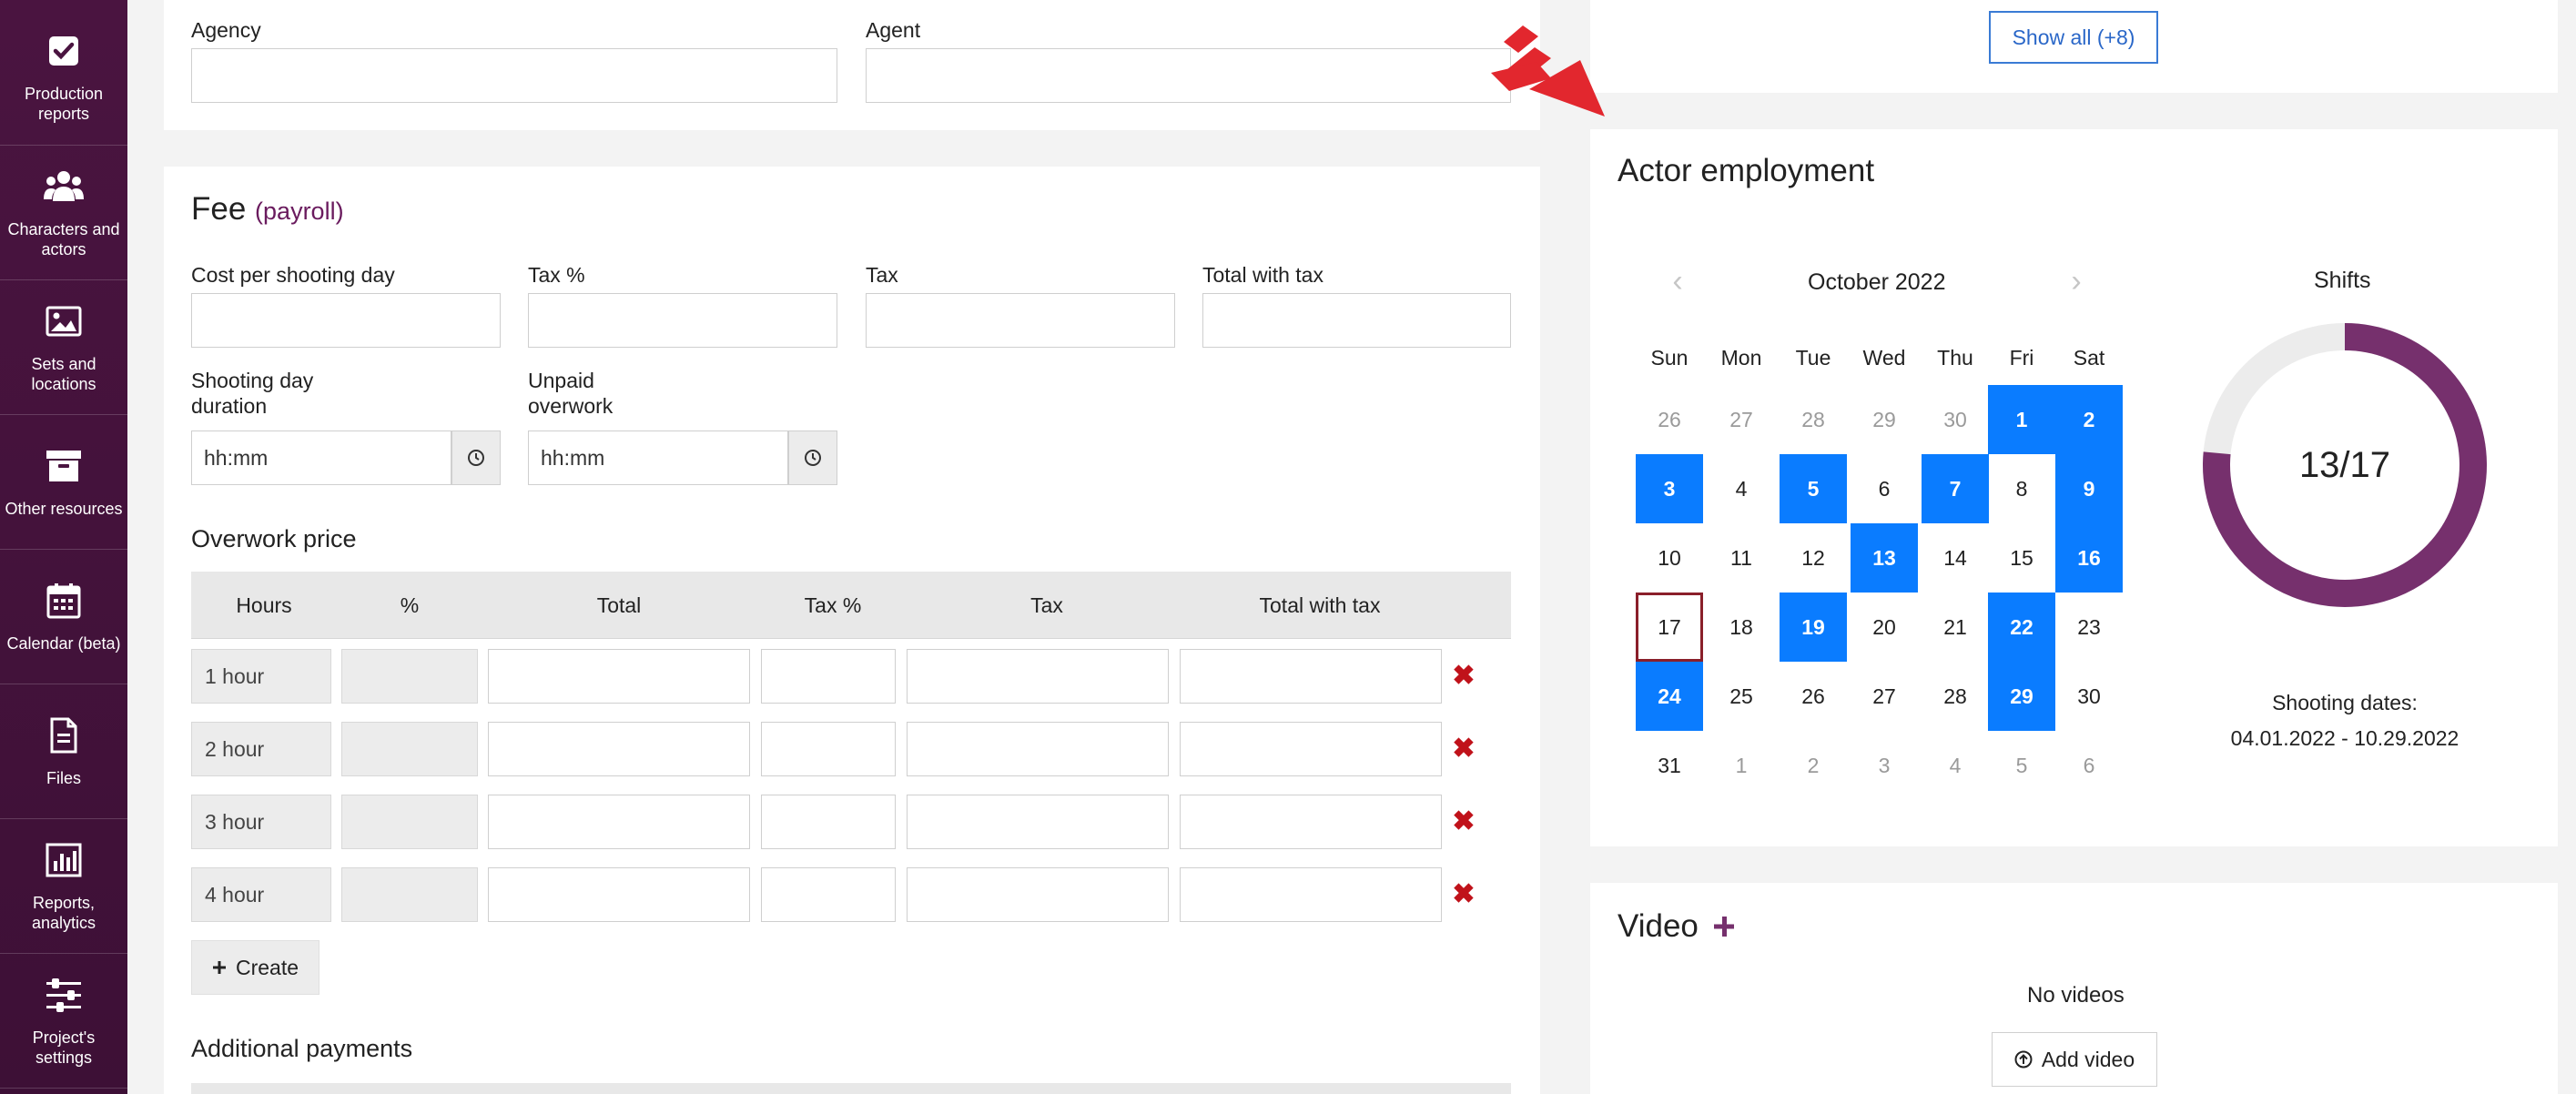 The image size is (2576, 1094). I want to click on calendar-day: 9, so click(2089, 488).